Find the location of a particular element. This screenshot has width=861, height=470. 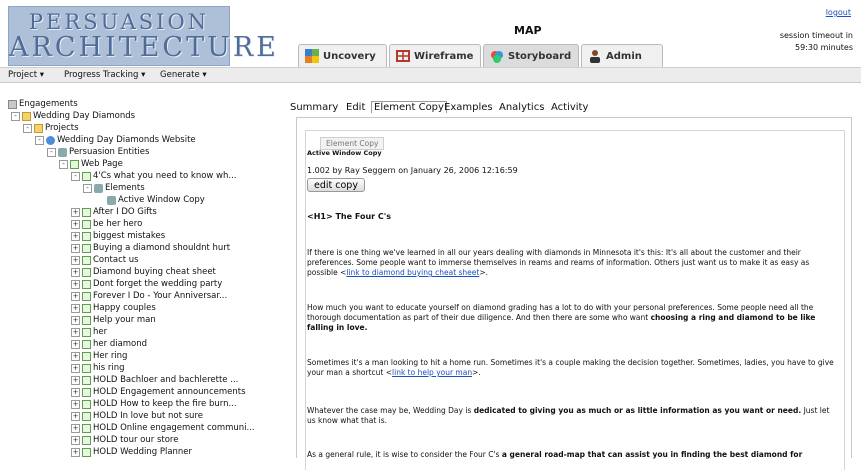

diamond-cheat-sheet-link: link to diamond buying cheat sheet is located at coordinates (412, 272).